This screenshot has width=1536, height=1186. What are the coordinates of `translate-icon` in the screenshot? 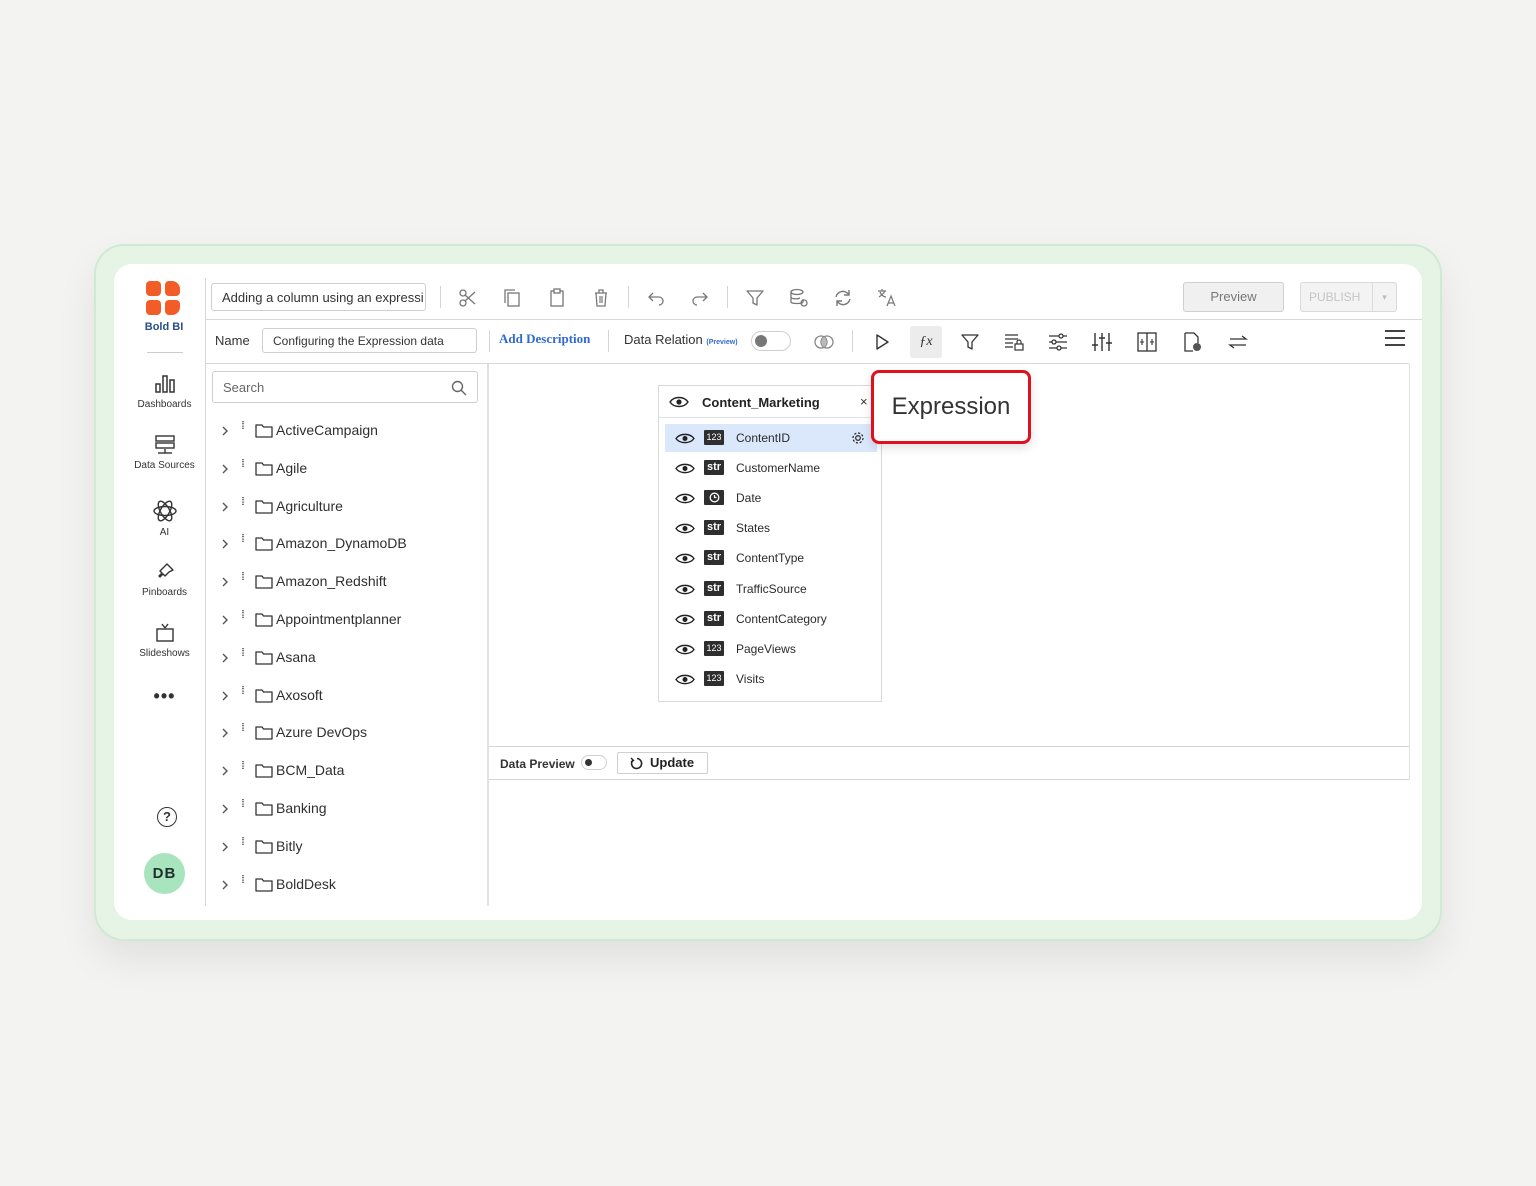 It's located at (887, 298).